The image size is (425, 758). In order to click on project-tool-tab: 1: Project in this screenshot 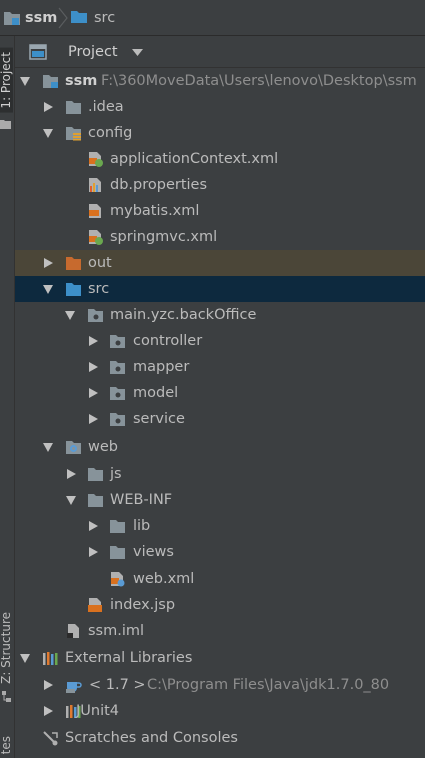, I will do `click(6, 80)`.